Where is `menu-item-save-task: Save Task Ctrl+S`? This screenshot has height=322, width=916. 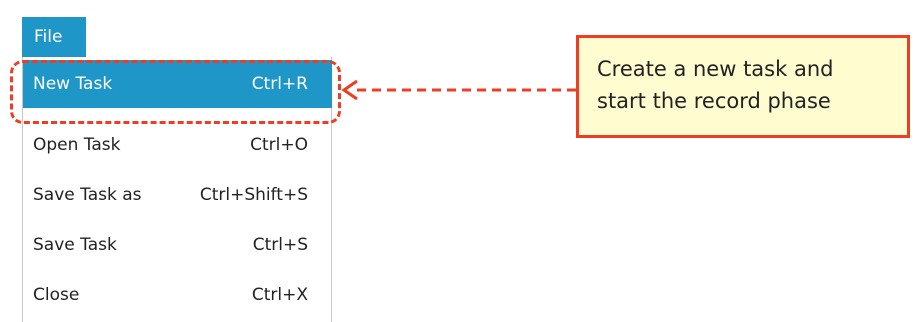 menu-item-save-task: Save Task Ctrl+S is located at coordinates (177, 245).